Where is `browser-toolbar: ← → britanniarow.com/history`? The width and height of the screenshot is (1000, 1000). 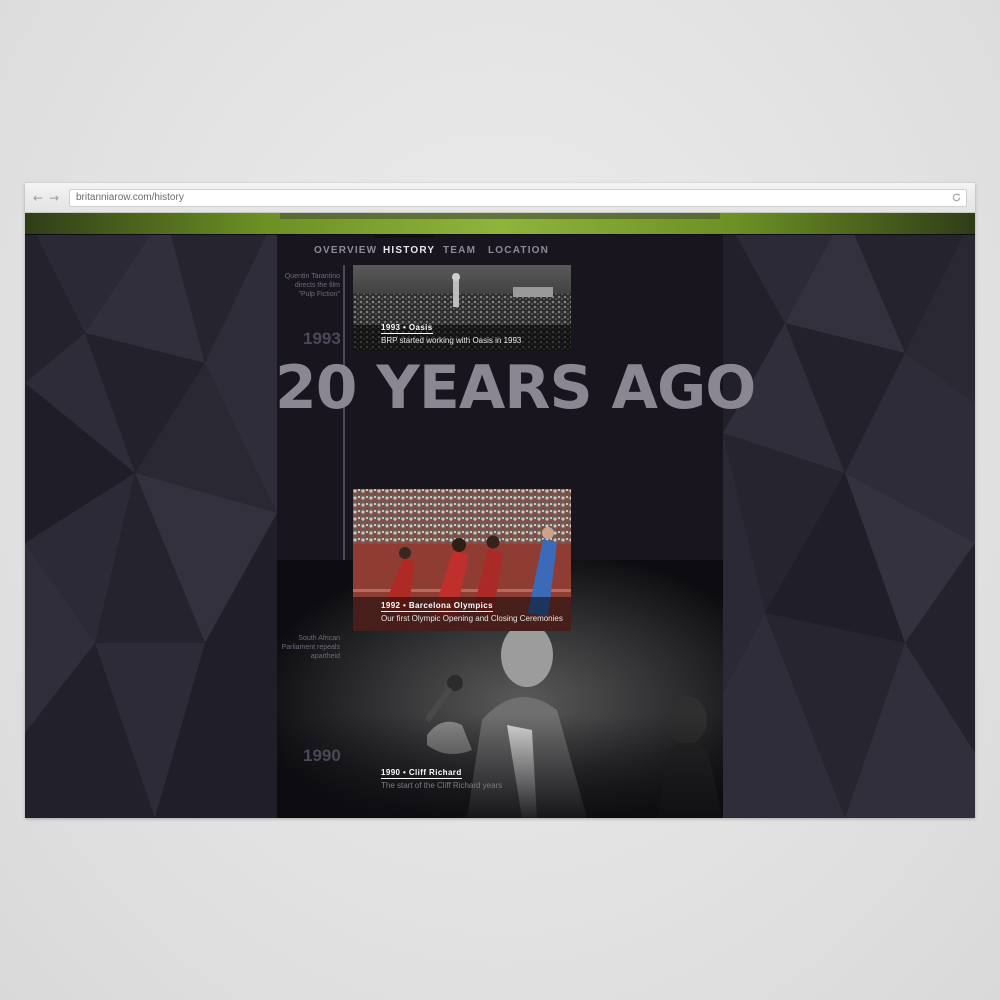
browser-toolbar: ← → britanniarow.com/history is located at coordinates (500, 198).